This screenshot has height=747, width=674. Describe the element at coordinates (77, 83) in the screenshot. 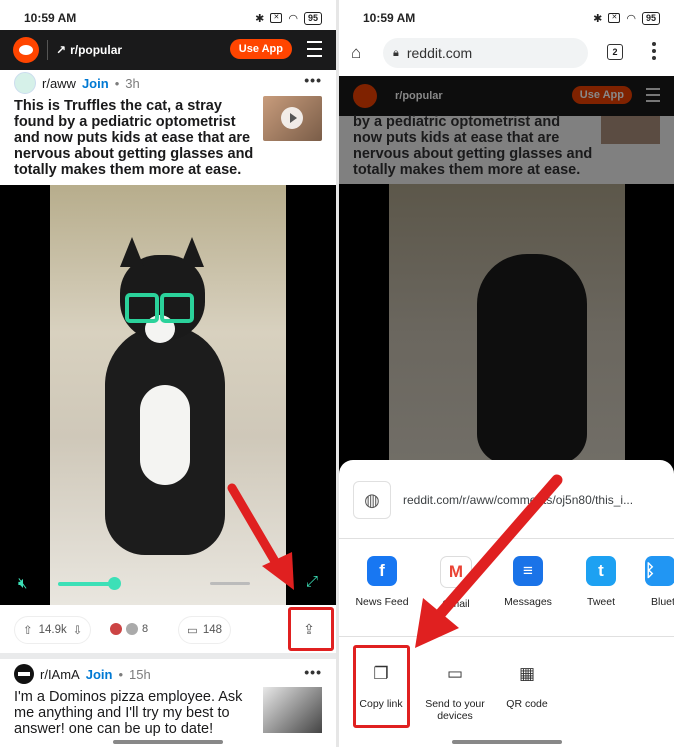

I see `post-meta: r/aww Join • 3h` at that location.